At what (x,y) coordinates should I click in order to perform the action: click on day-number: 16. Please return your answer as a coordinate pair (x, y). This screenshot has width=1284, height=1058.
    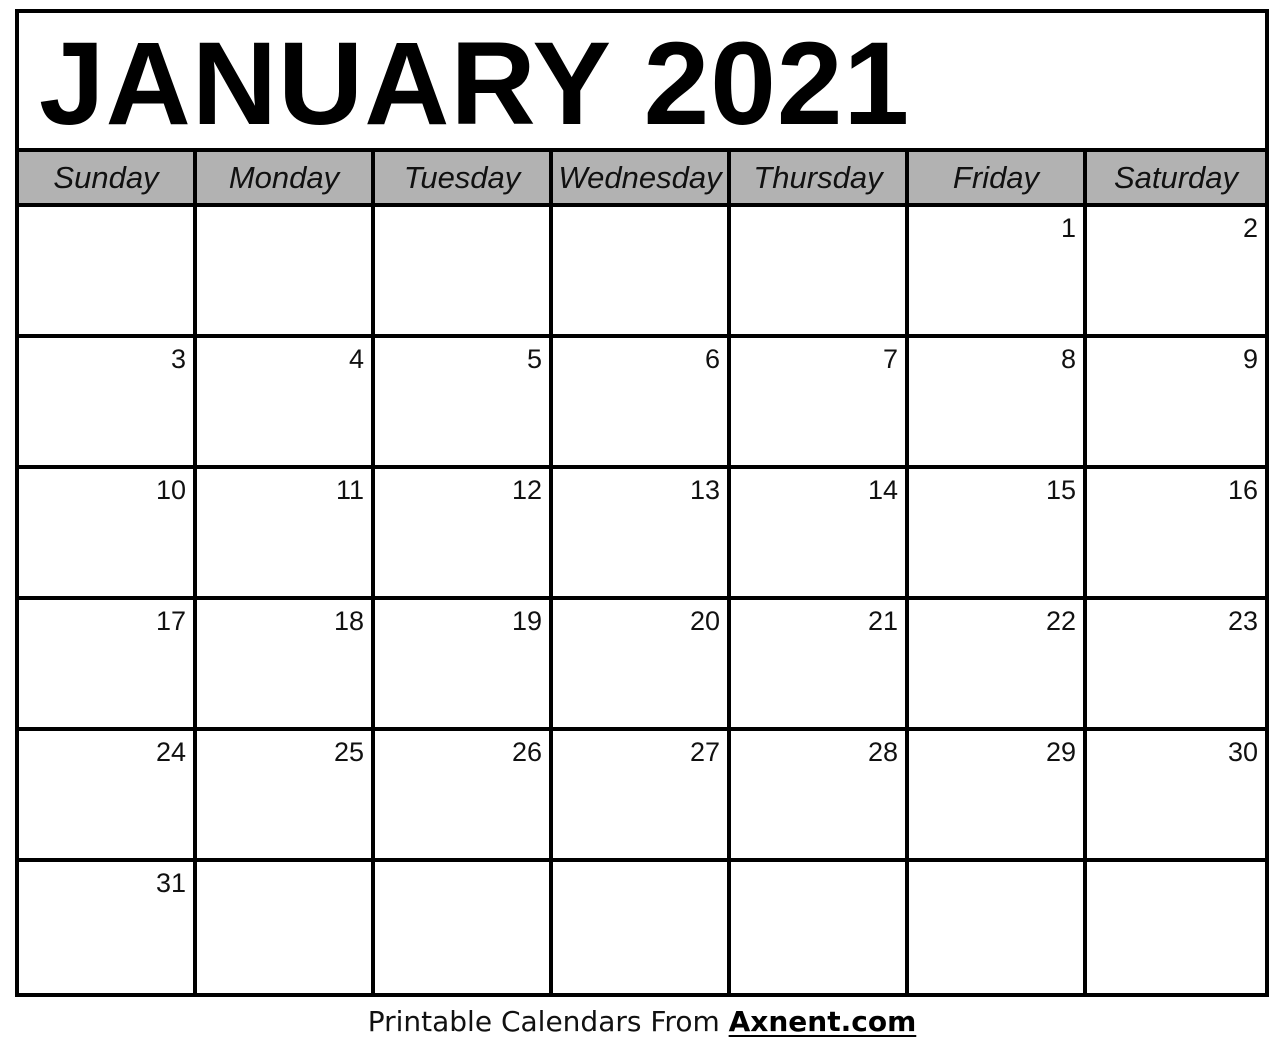
    Looking at the image, I should click on (1242, 490).